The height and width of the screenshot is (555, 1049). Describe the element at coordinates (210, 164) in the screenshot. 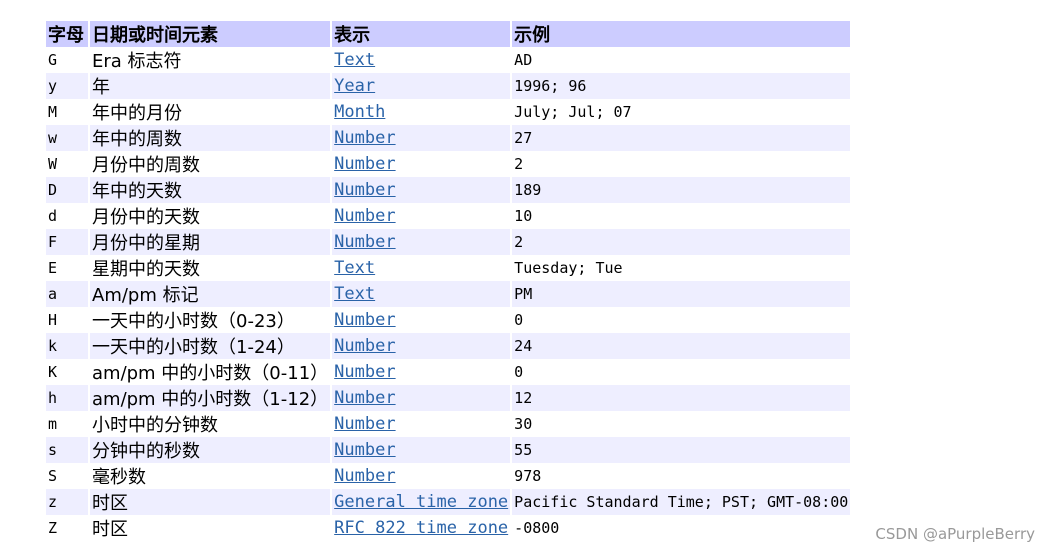

I see `date-time-element: 月份中的周数` at that location.